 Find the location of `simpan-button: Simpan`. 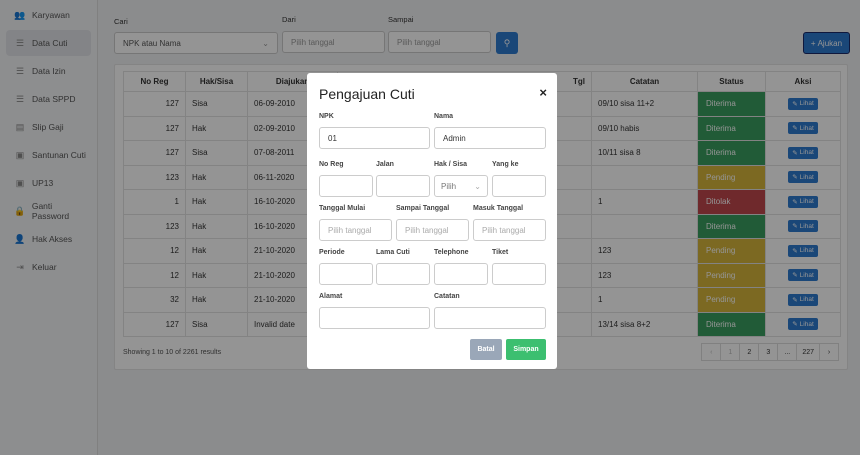

simpan-button: Simpan is located at coordinates (526, 349).